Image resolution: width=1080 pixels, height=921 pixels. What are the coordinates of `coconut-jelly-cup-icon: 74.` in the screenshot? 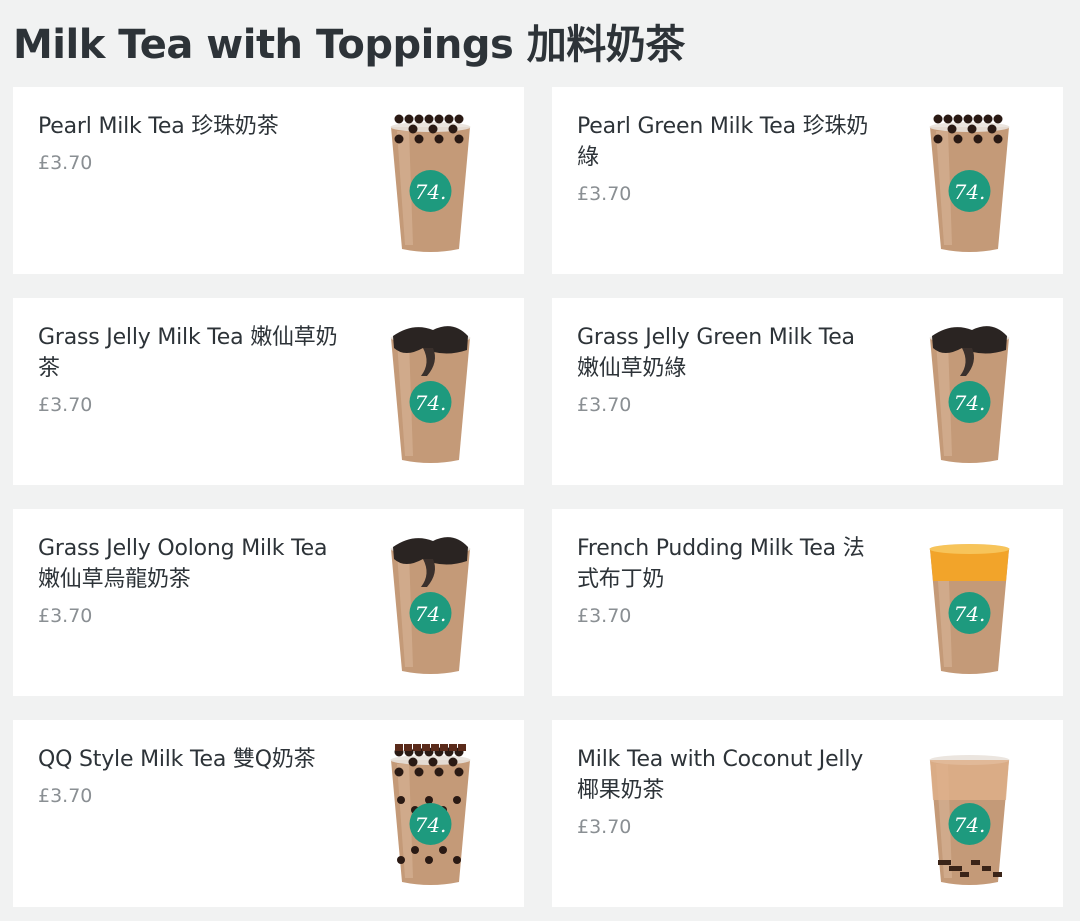 It's located at (969, 815).